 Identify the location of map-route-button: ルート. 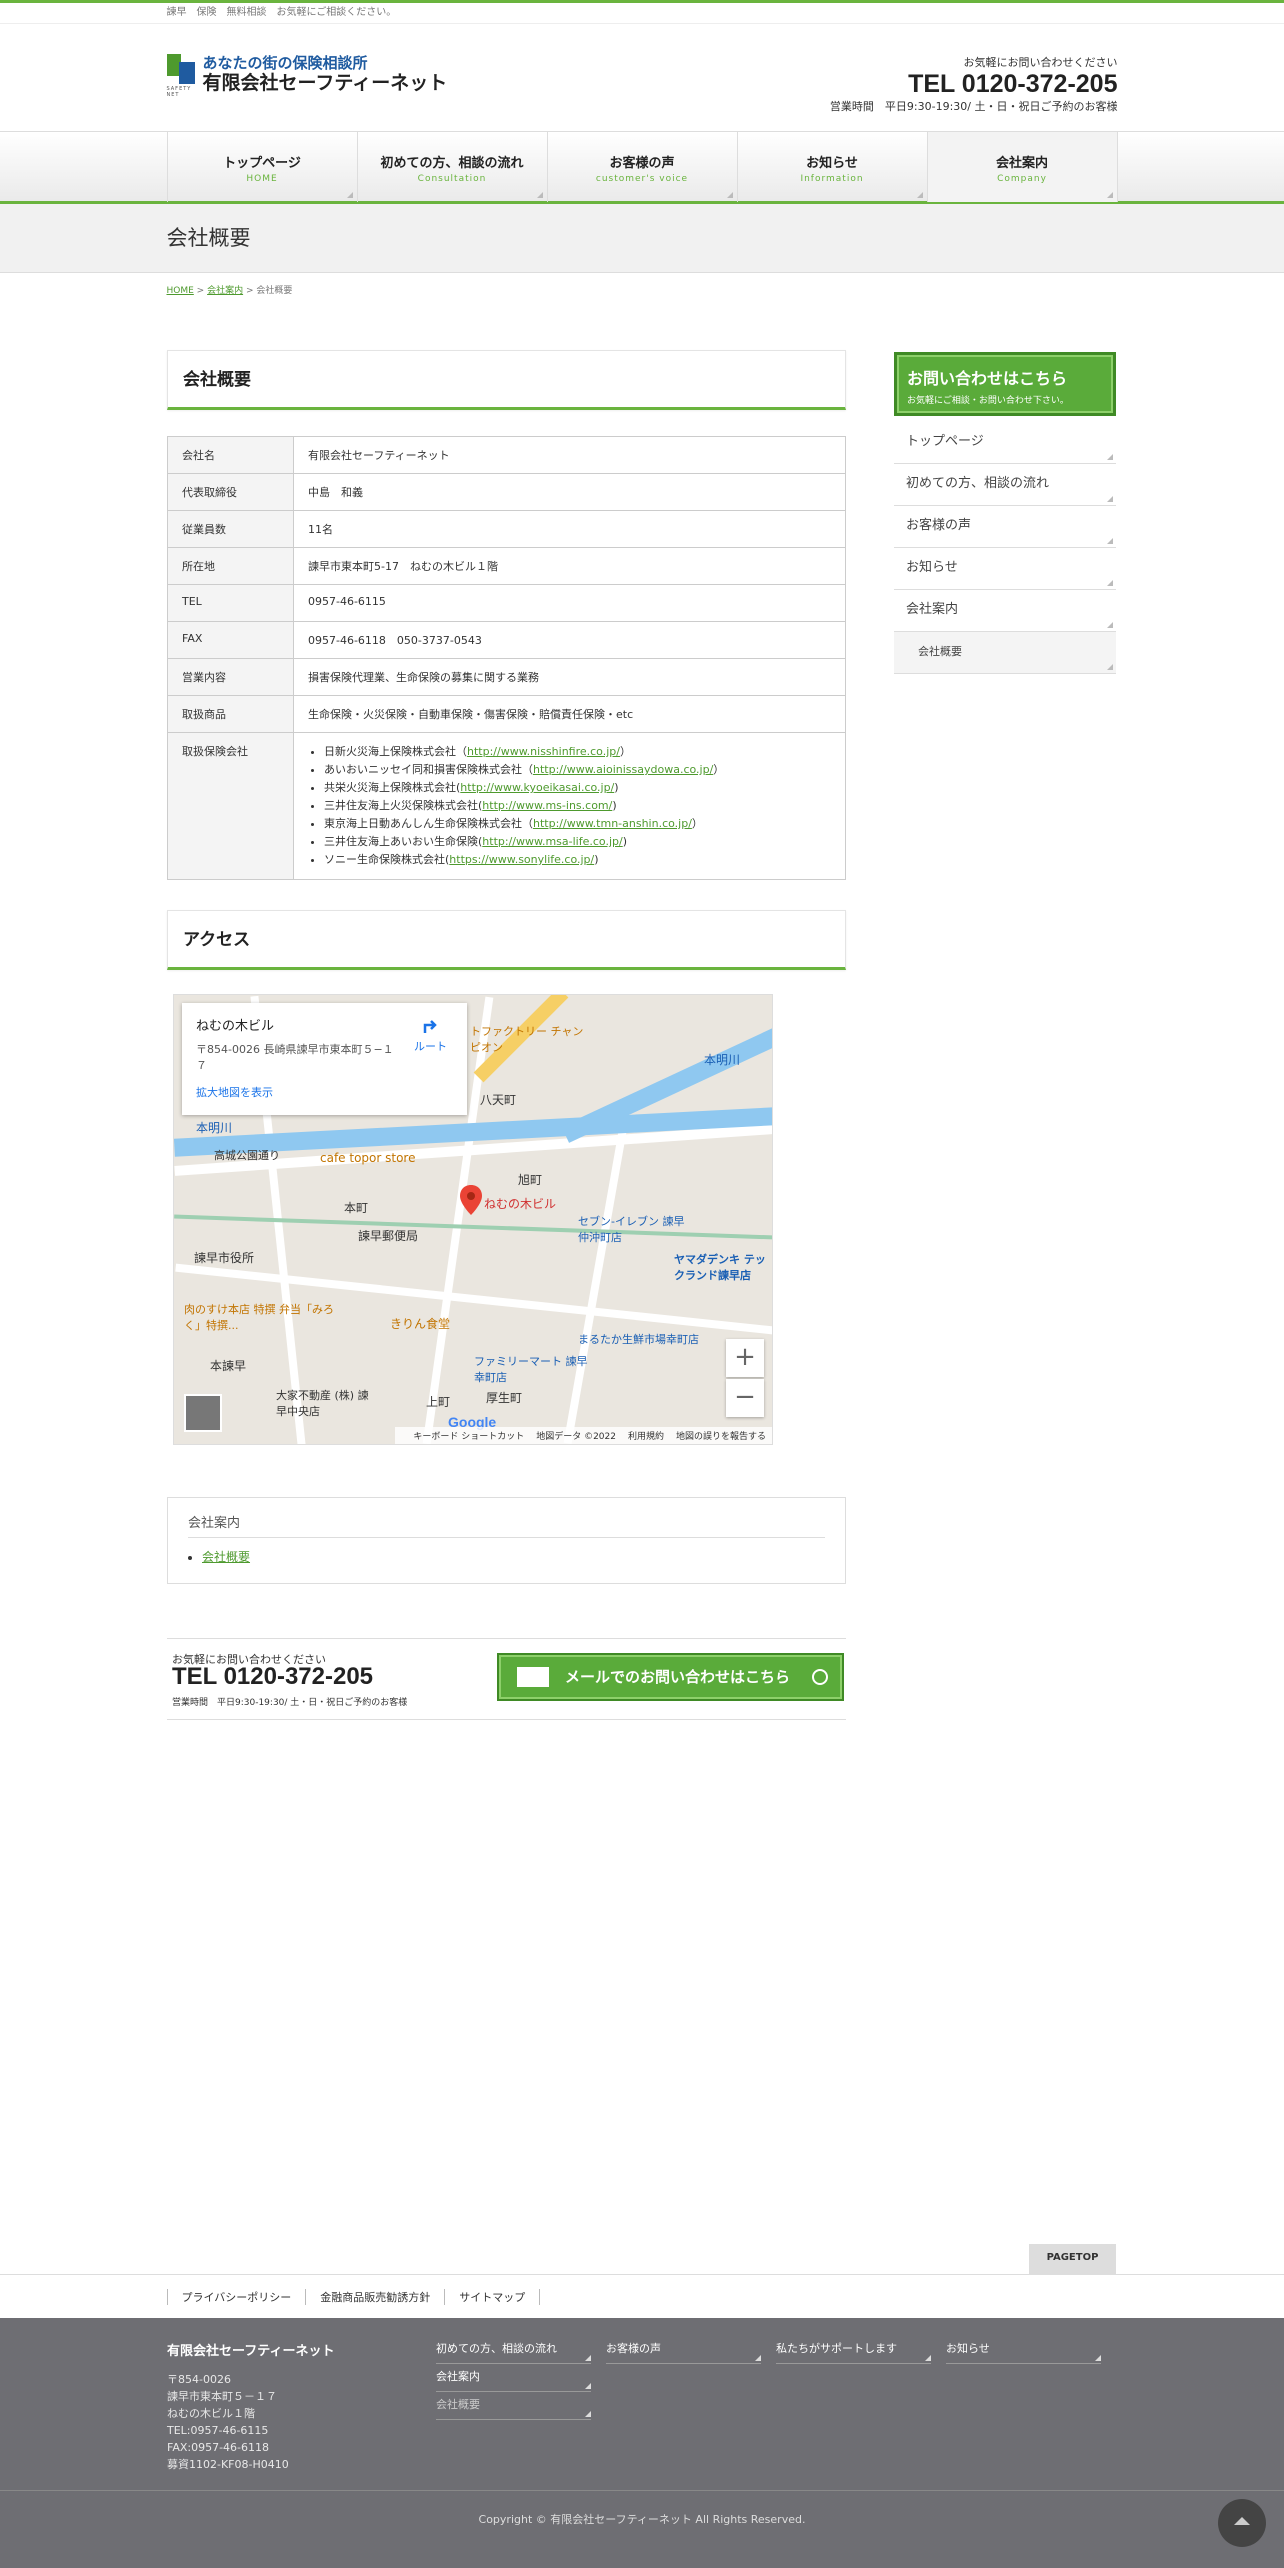
(430, 1035).